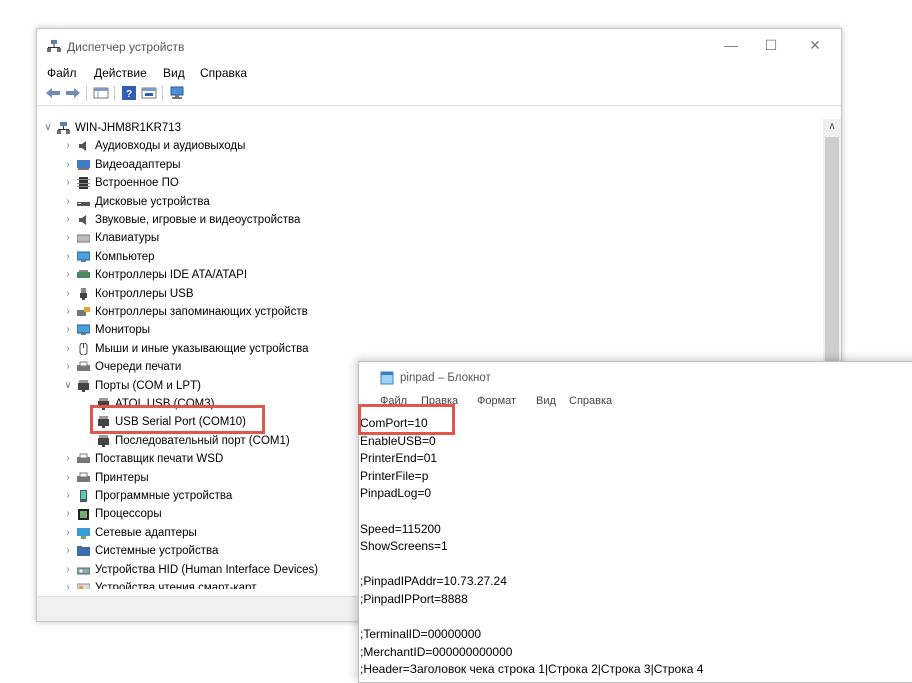 This screenshot has width=912, height=683. I want to click on tree-item: ∨ WIN-JHM8R1KR713, so click(427, 128).